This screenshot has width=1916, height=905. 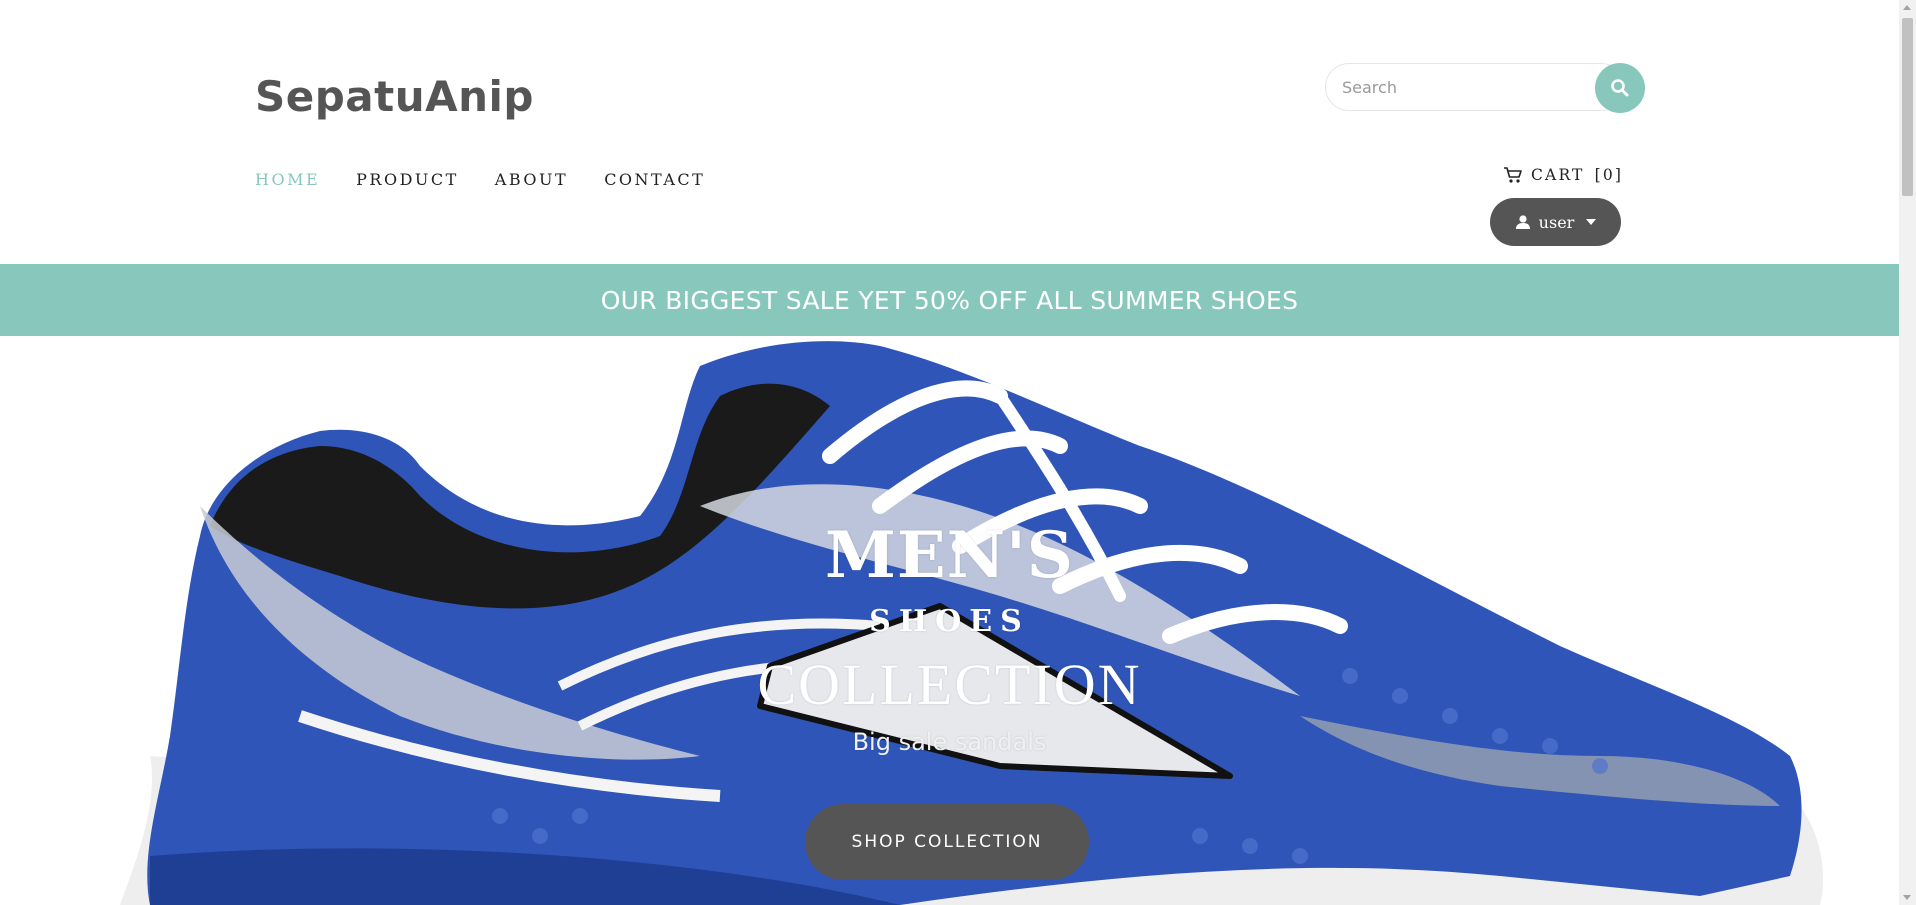 I want to click on hero-subtitle: SHOES, so click(x=949, y=621).